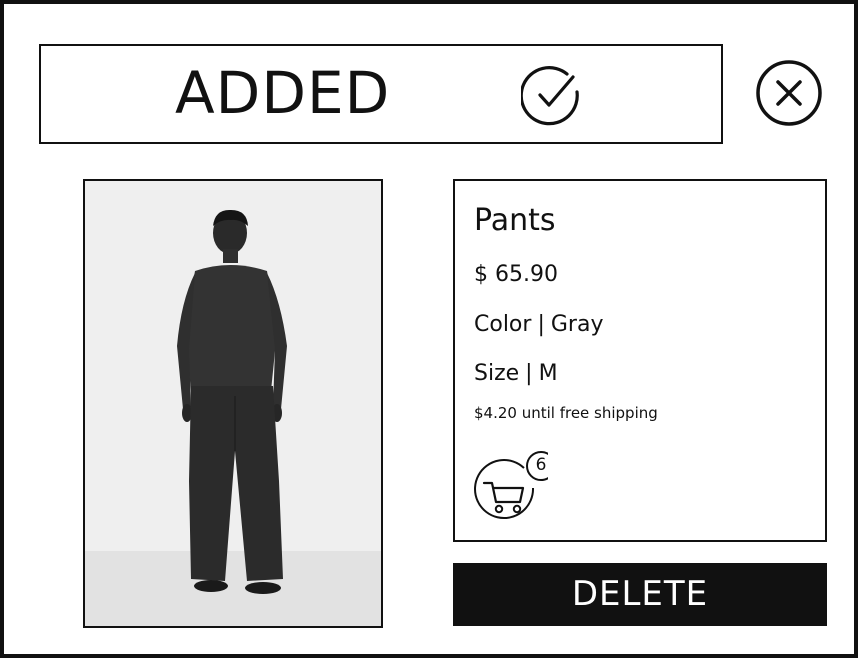 This screenshot has height=658, width=858. I want to click on shipping-note: $4.20 until free shipping, so click(566, 413).